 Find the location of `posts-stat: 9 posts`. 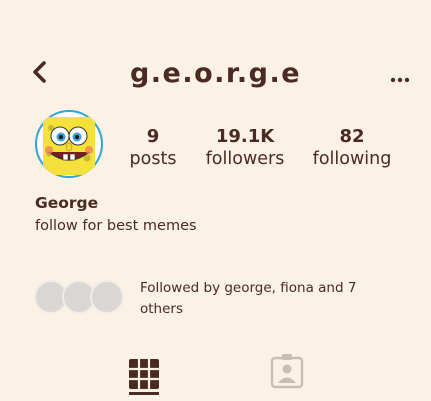

posts-stat: 9 posts is located at coordinates (153, 149).